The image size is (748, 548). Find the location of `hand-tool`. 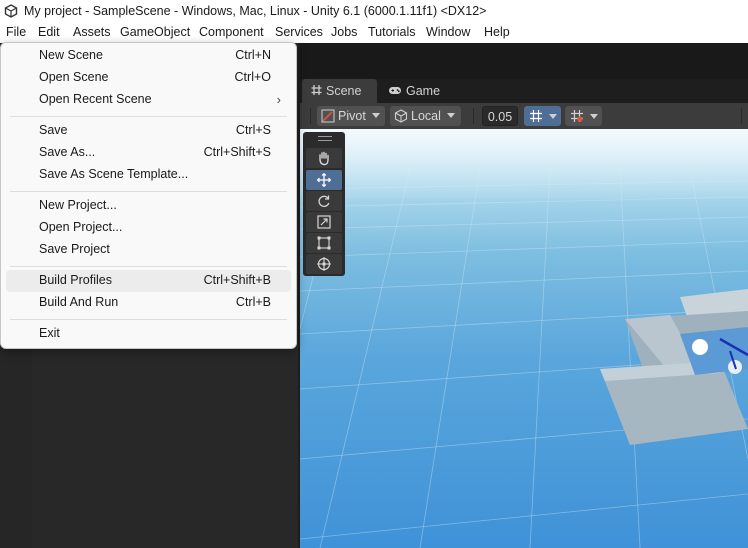

hand-tool is located at coordinates (324, 158).